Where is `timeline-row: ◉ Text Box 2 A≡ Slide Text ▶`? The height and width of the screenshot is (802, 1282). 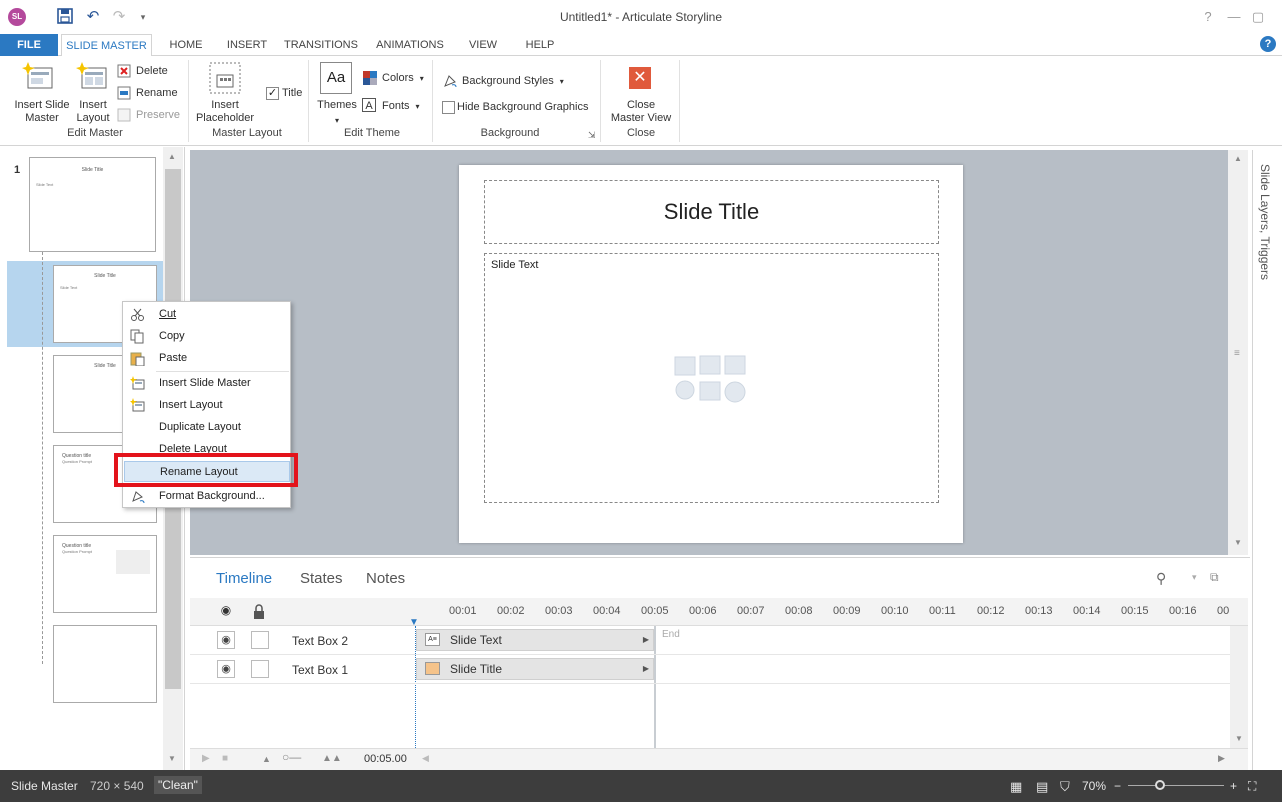
timeline-row: ◉ Text Box 2 A≡ Slide Text ▶ is located at coordinates (710, 640).